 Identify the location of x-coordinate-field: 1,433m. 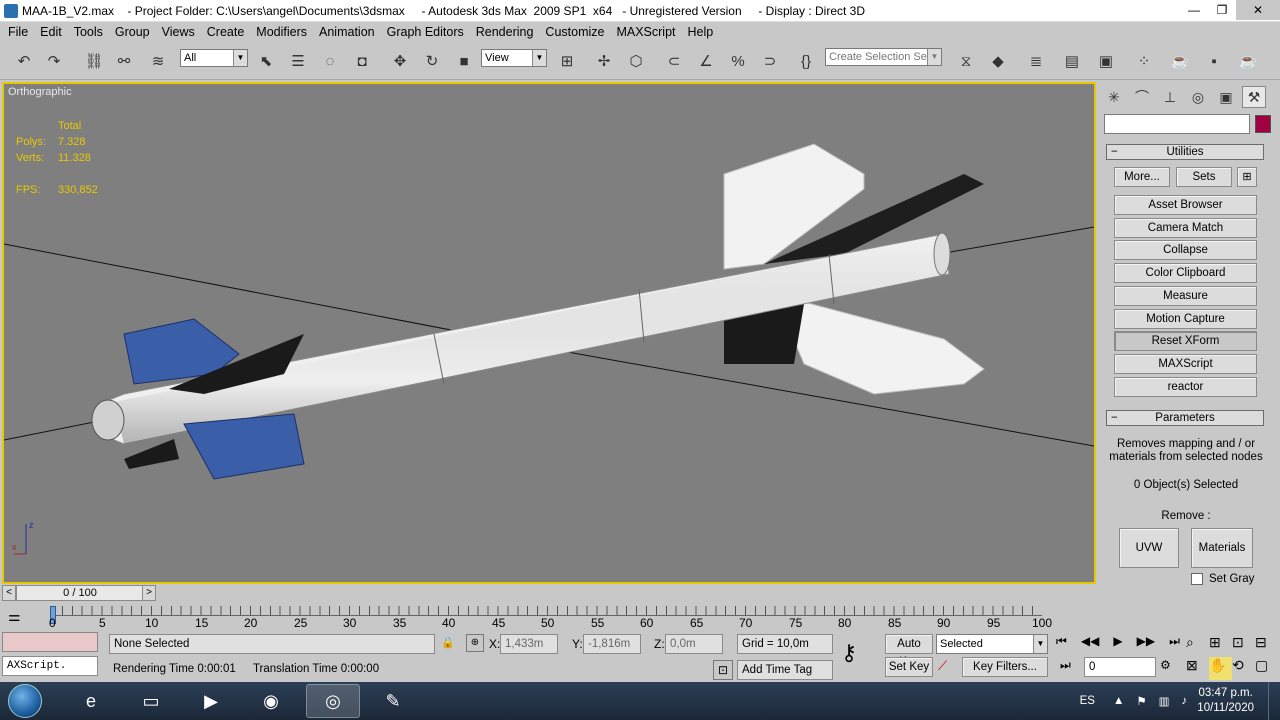
(529, 644).